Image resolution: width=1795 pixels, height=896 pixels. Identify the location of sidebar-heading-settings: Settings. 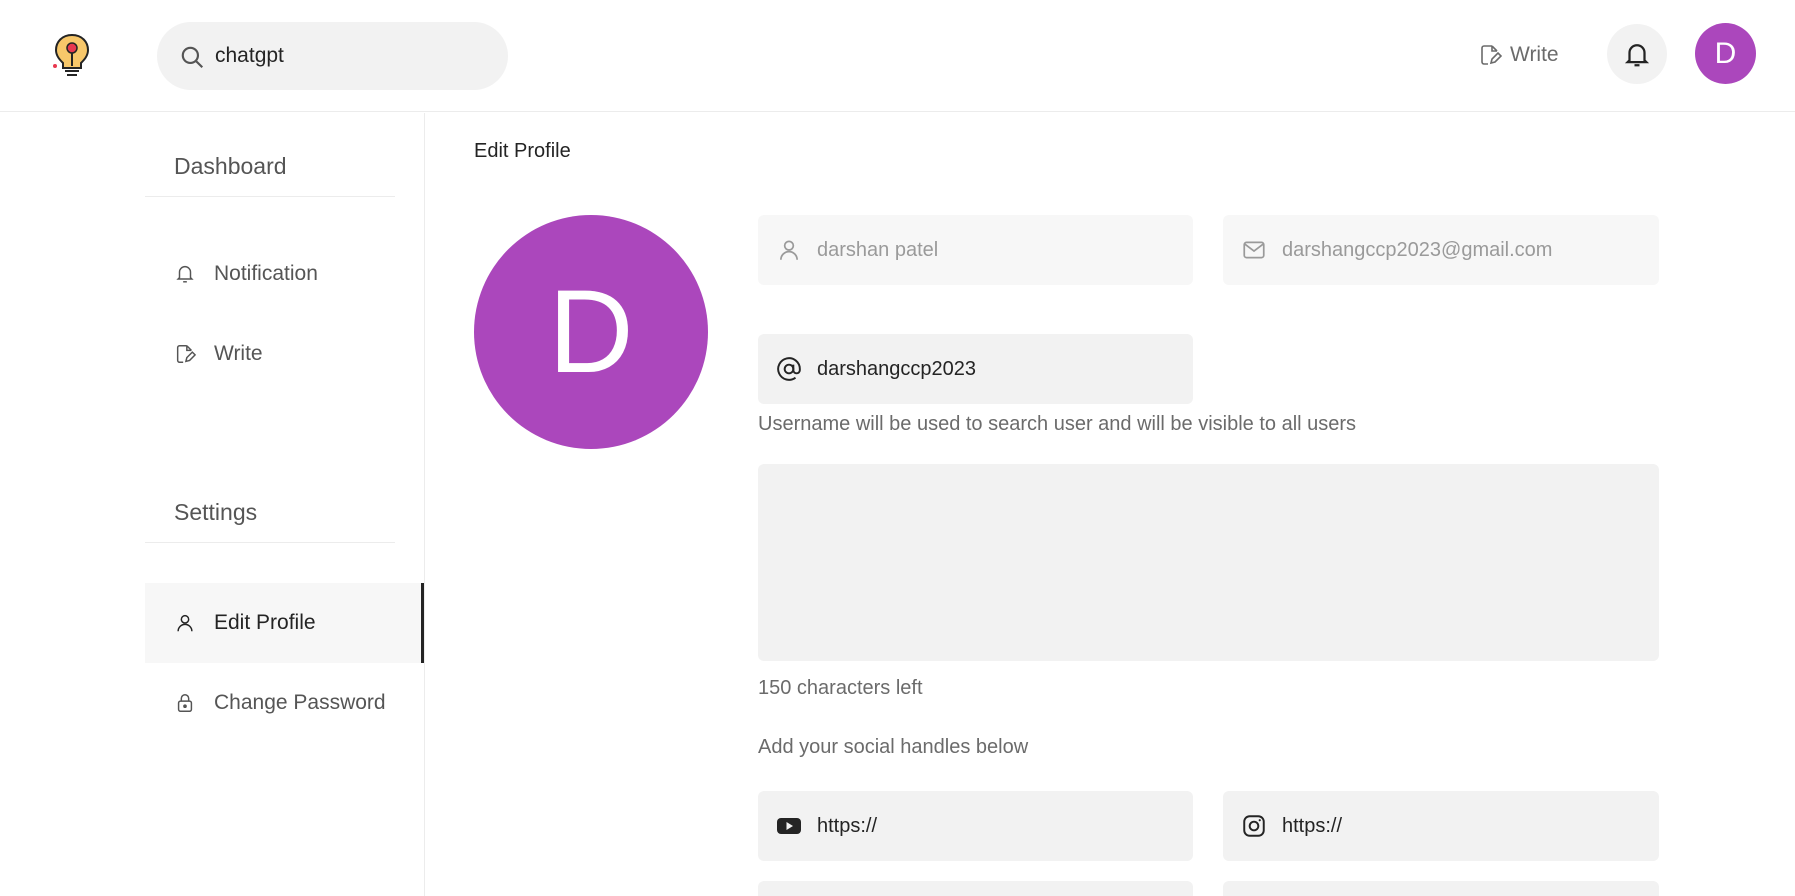
(270, 501).